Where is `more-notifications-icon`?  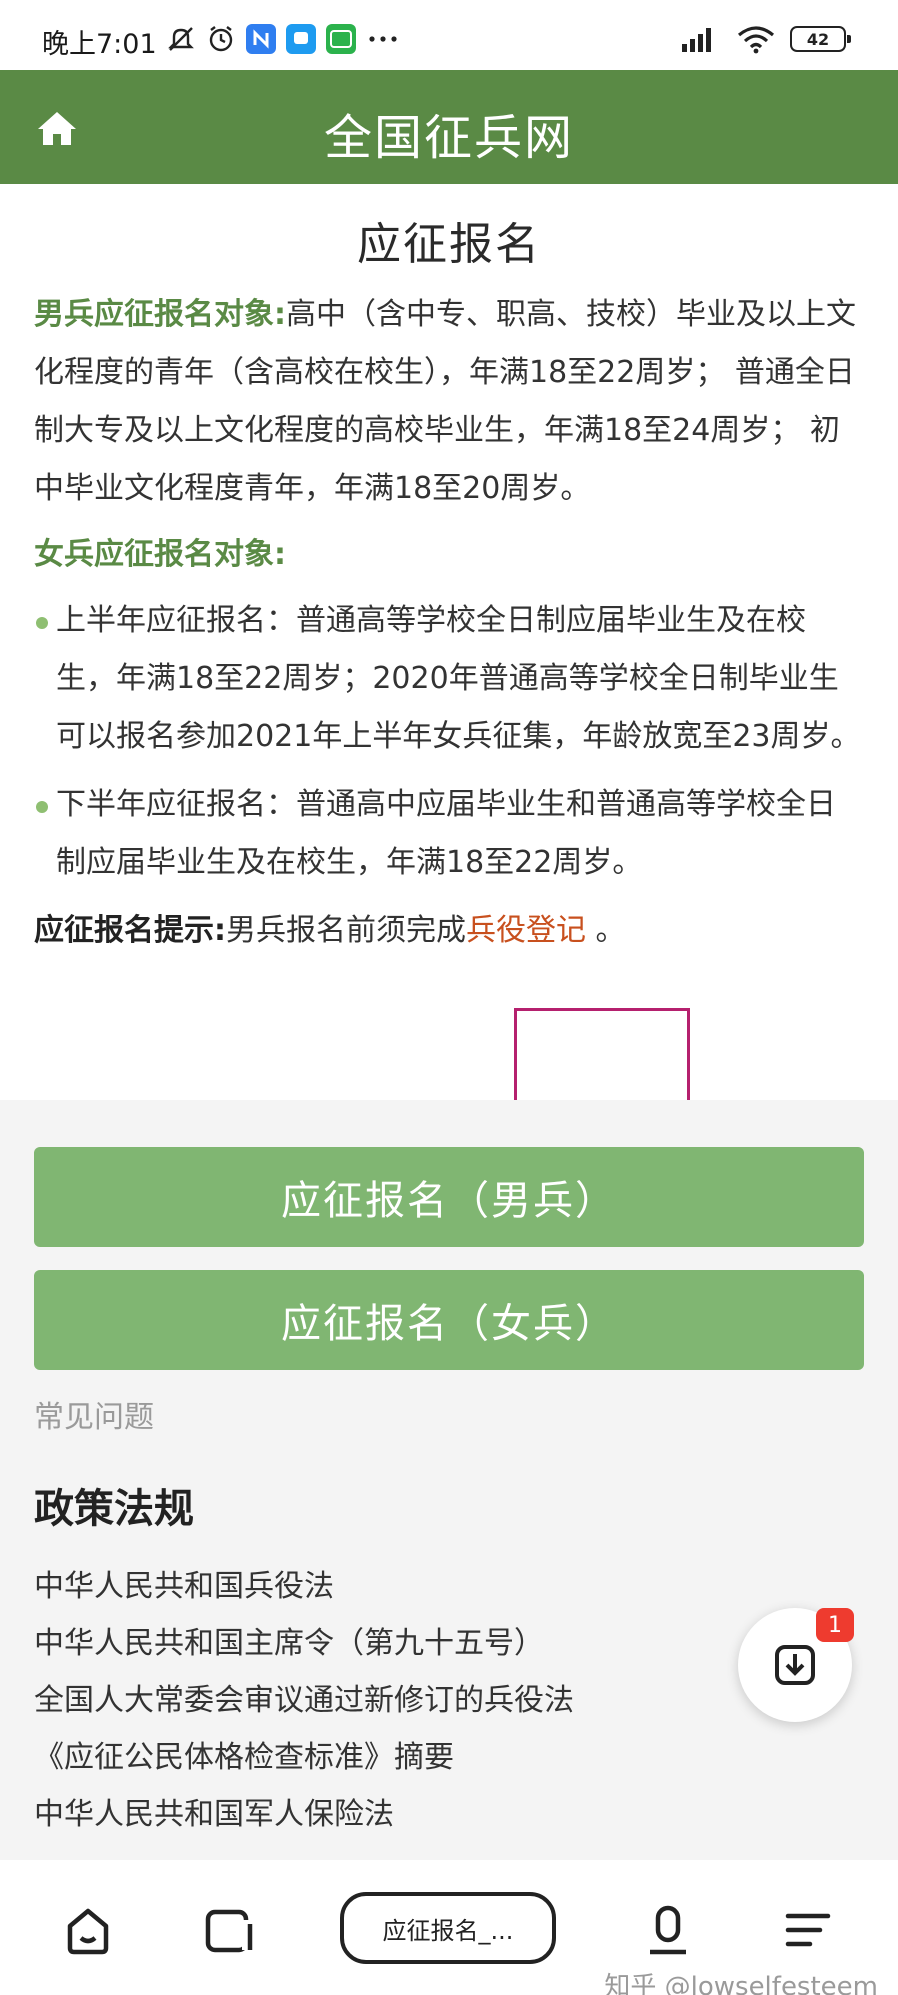 more-notifications-icon is located at coordinates (383, 39).